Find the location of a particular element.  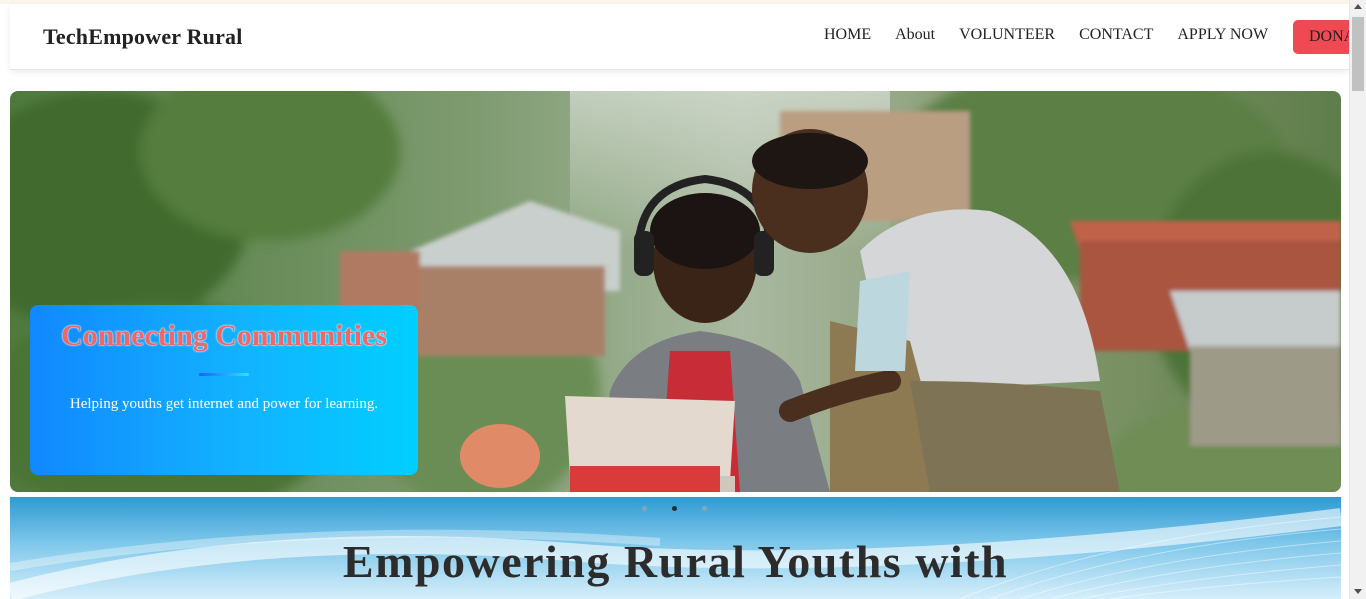

scroll-down-arrow-icon is located at coordinates (1358, 591).